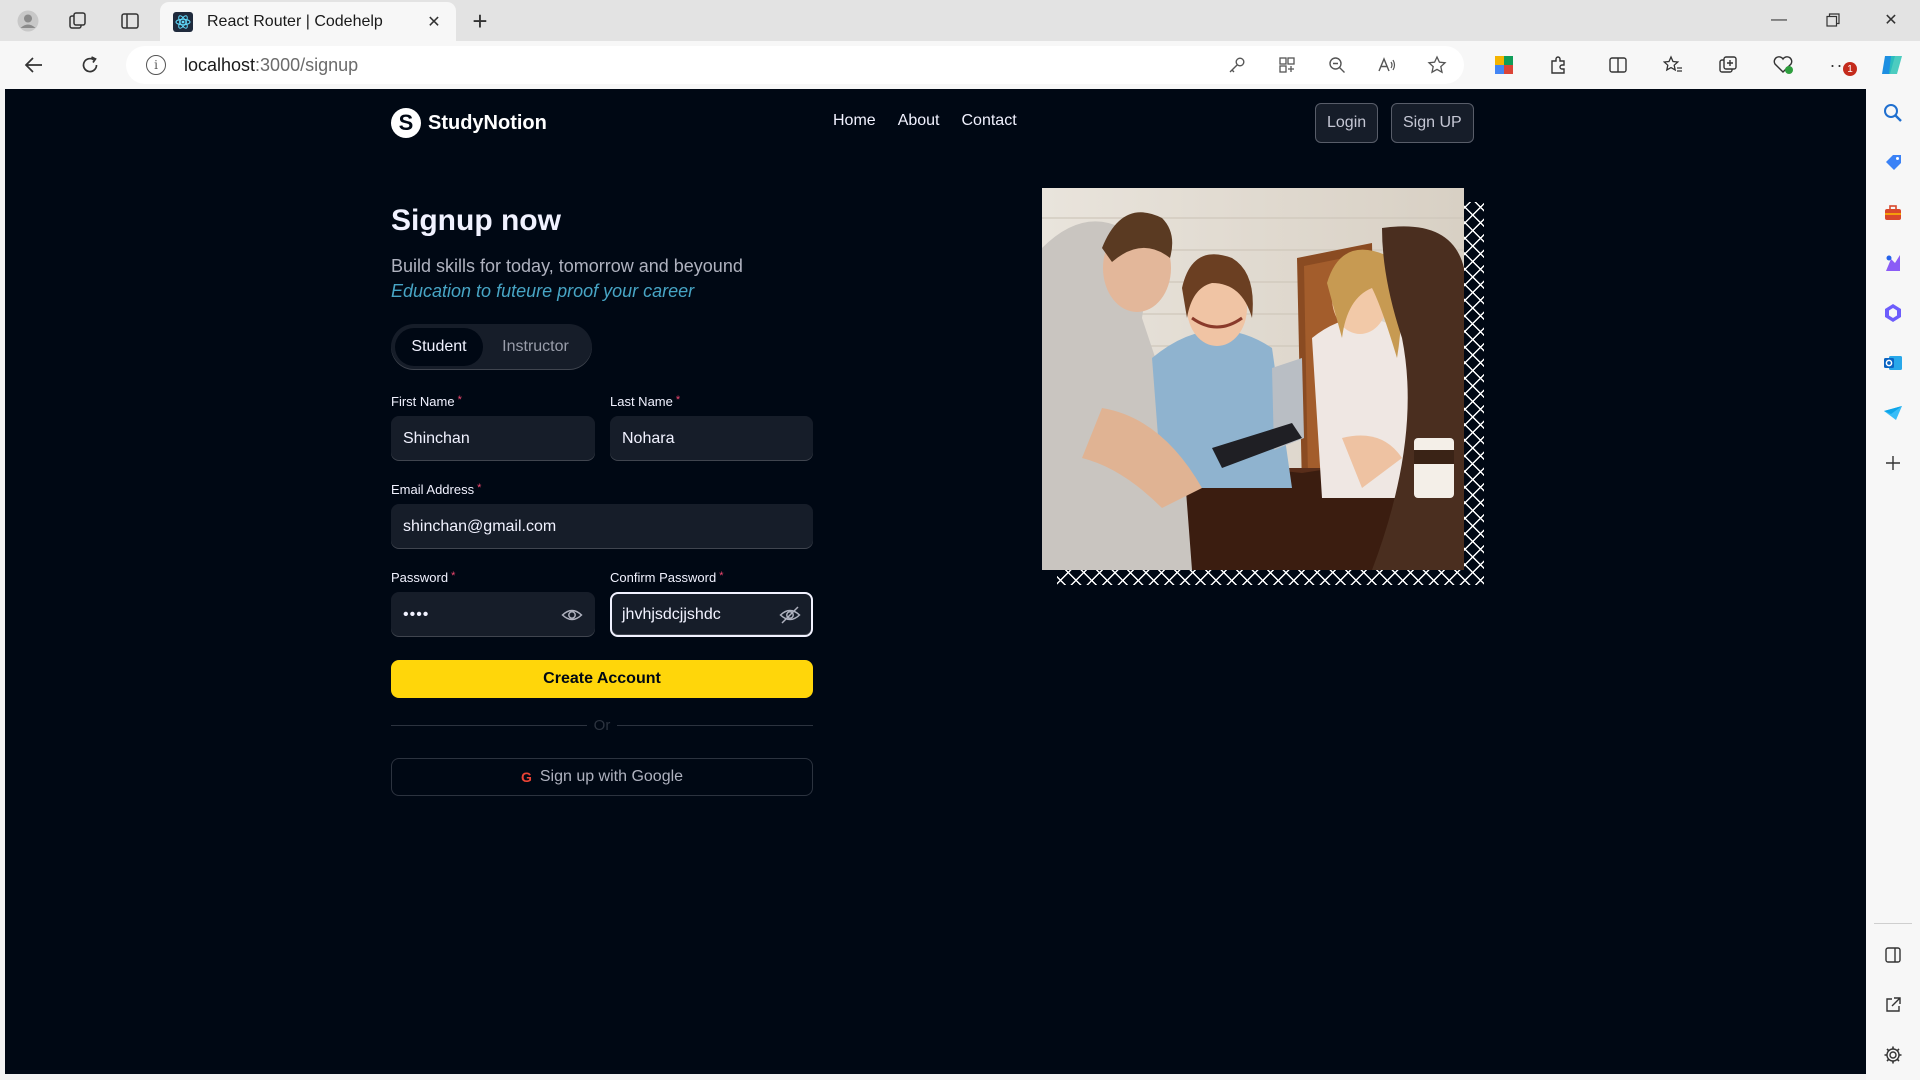  I want to click on first-name-label-text: First Name, so click(423, 401).